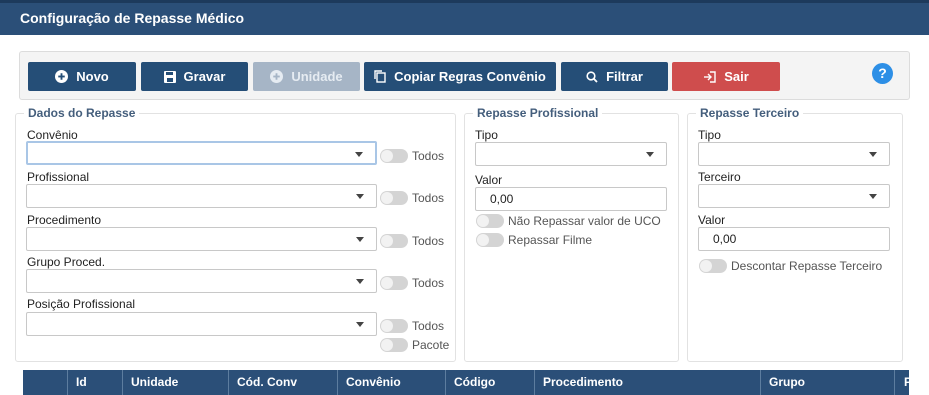 Image resolution: width=929 pixels, height=395 pixels. Describe the element at coordinates (428, 326) in the screenshot. I see `posicao-todos-label: Todos` at that location.